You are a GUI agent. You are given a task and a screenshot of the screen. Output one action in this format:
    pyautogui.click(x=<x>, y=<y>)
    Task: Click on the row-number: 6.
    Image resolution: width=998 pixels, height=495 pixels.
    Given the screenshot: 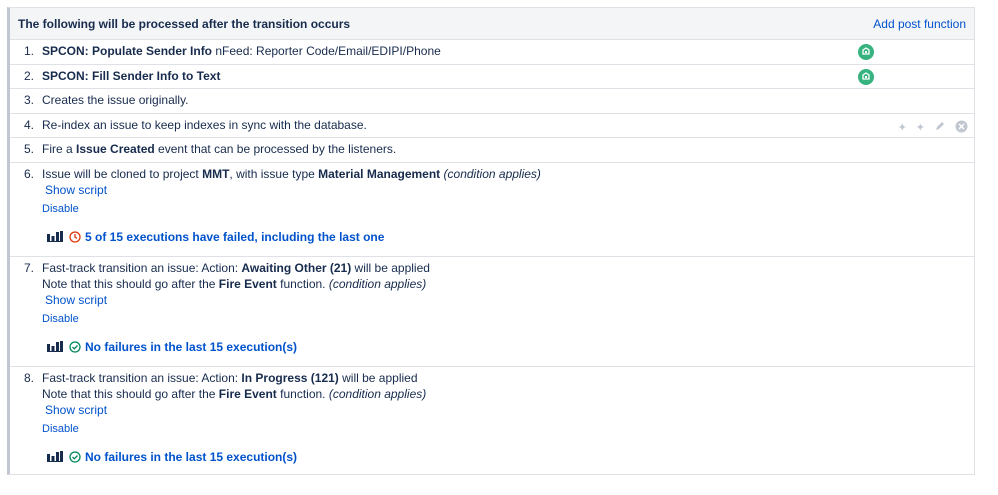 What is the action you would take?
    pyautogui.click(x=26, y=174)
    